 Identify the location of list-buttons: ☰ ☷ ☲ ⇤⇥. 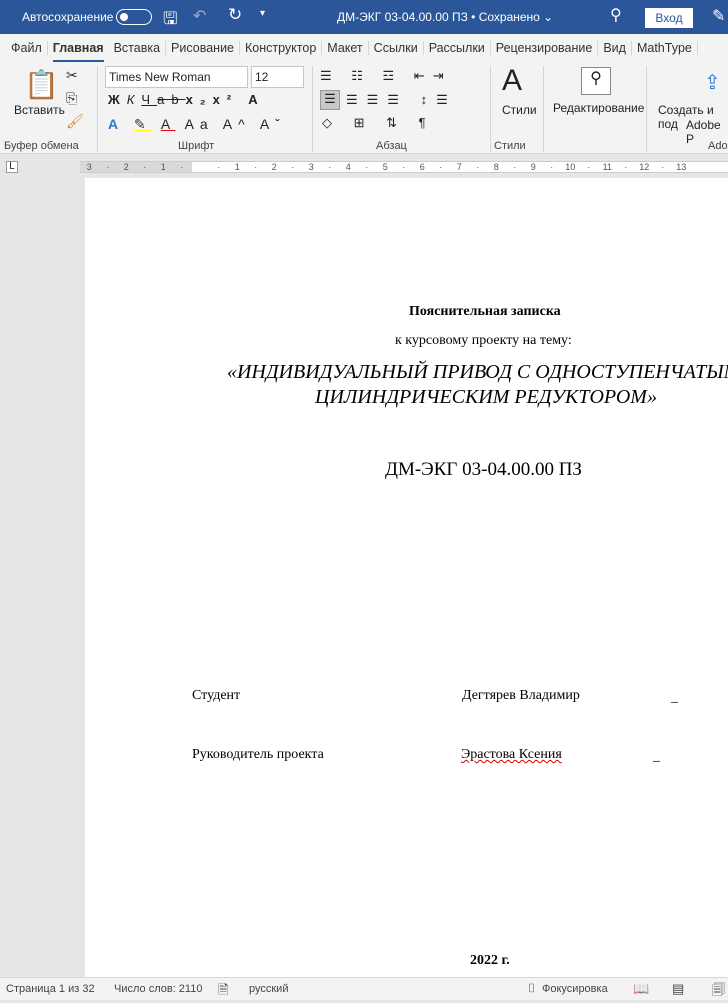
(386, 76).